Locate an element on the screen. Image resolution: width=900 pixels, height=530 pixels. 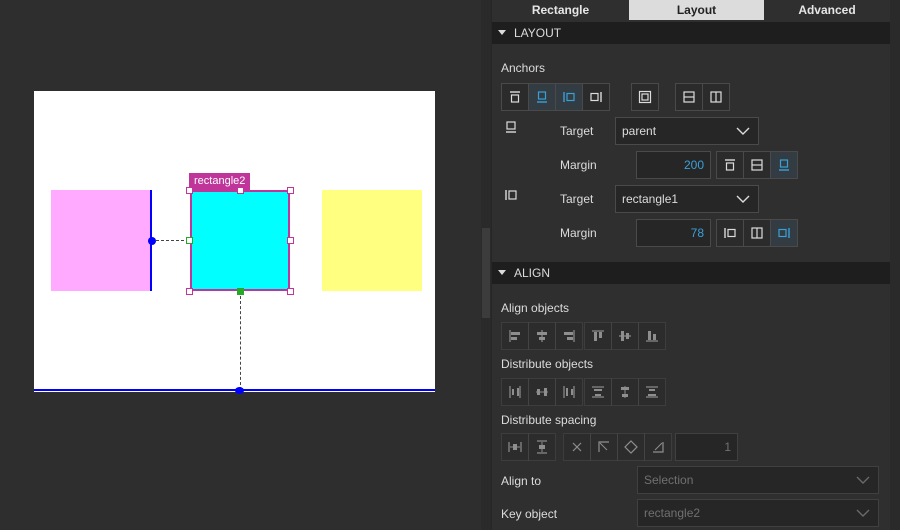
corner-bottom-right-icon is located at coordinates (658, 447).